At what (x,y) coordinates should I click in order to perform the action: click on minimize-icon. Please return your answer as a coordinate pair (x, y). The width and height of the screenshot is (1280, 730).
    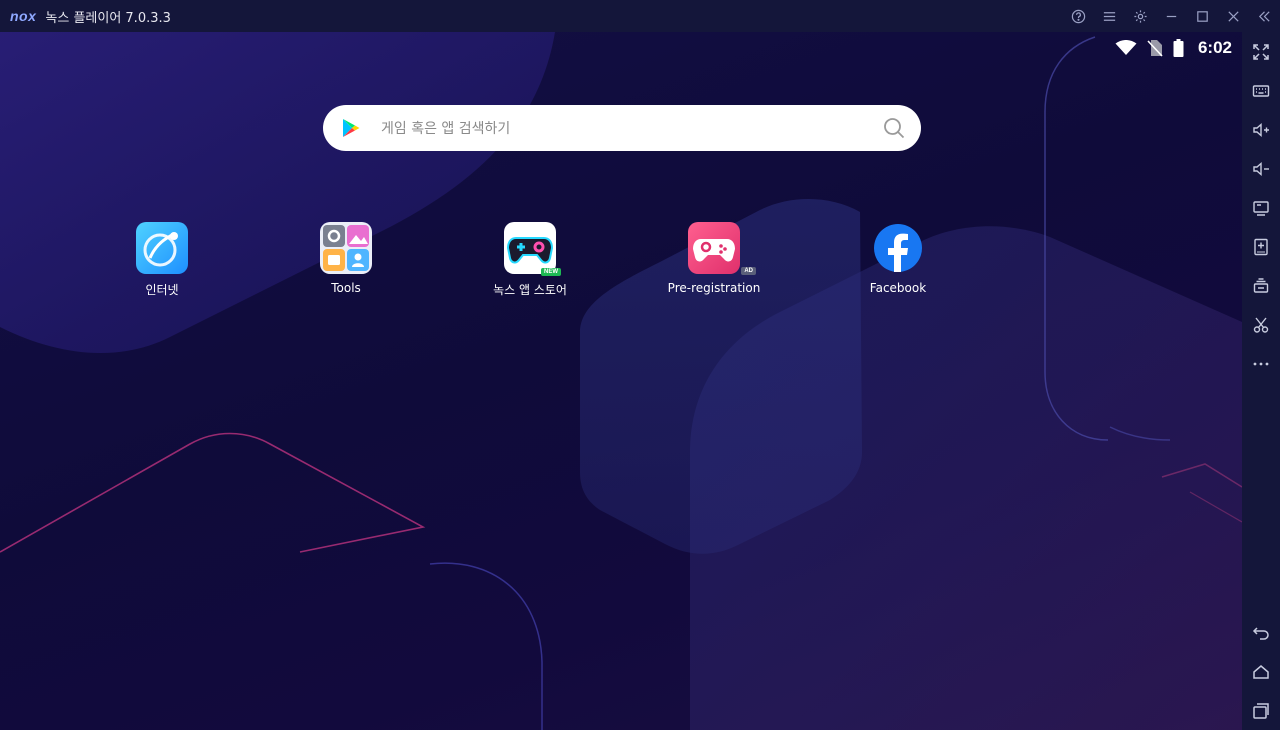
    Looking at the image, I should click on (1171, 16).